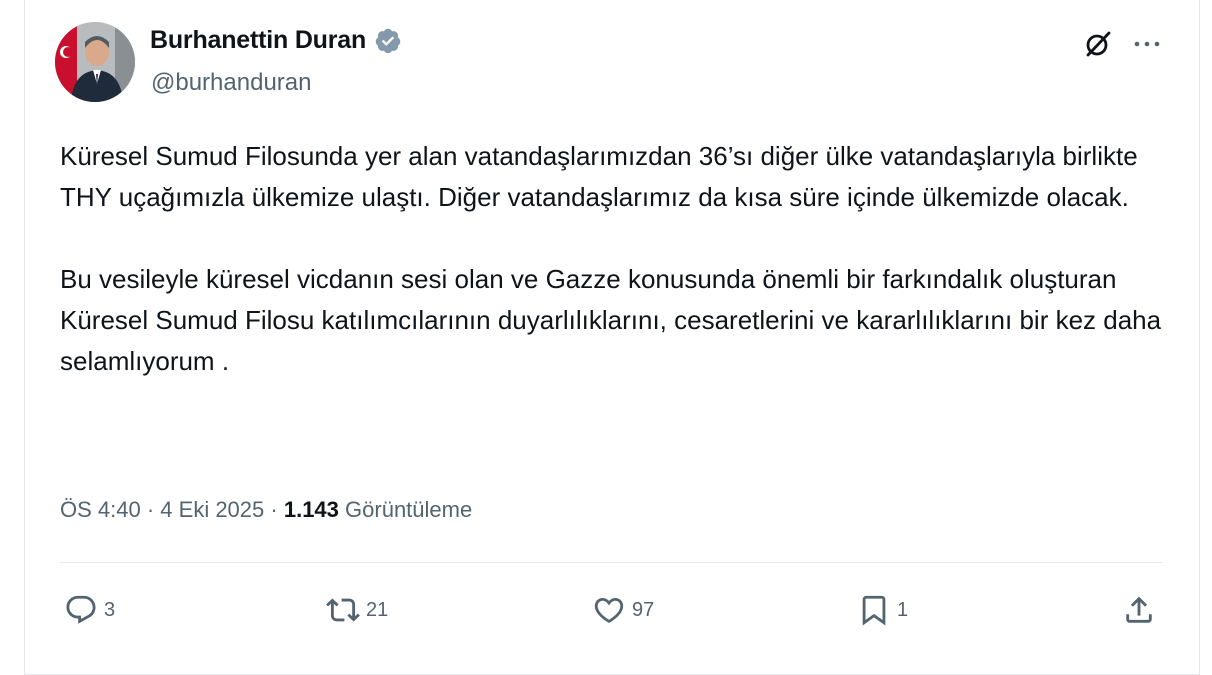 The width and height of the screenshot is (1212, 675). What do you see at coordinates (611, 562) in the screenshot?
I see `divider` at bounding box center [611, 562].